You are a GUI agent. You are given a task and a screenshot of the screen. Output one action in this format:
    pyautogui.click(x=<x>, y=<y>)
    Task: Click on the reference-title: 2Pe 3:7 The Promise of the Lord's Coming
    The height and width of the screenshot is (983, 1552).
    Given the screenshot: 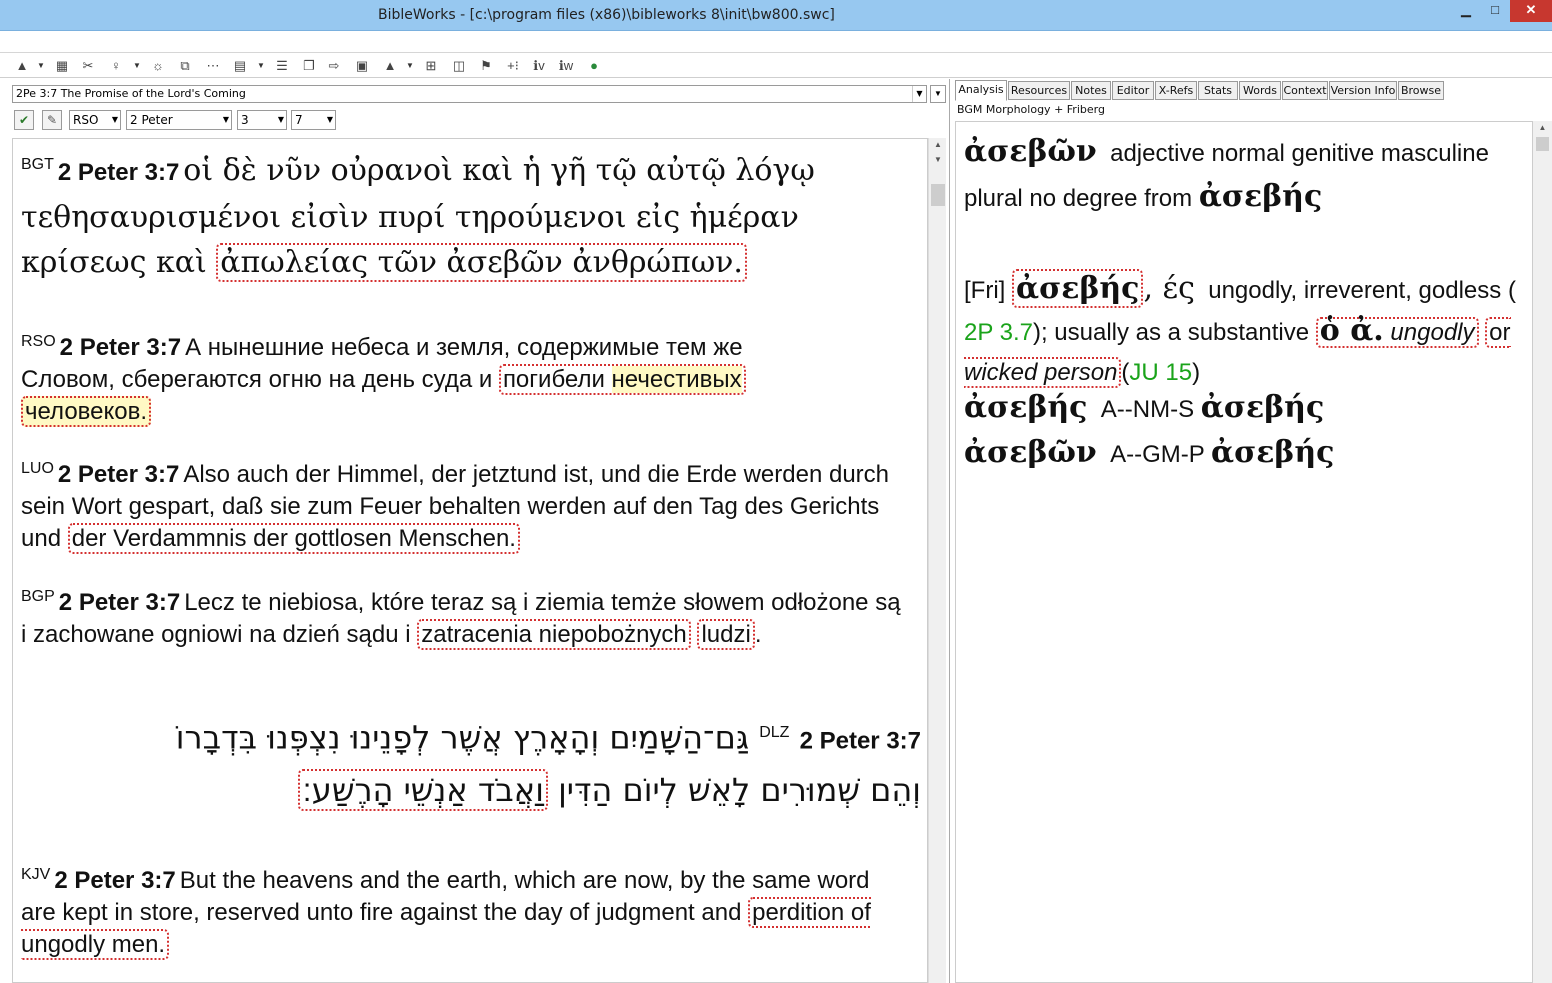 What is the action you would take?
    pyautogui.click(x=131, y=93)
    